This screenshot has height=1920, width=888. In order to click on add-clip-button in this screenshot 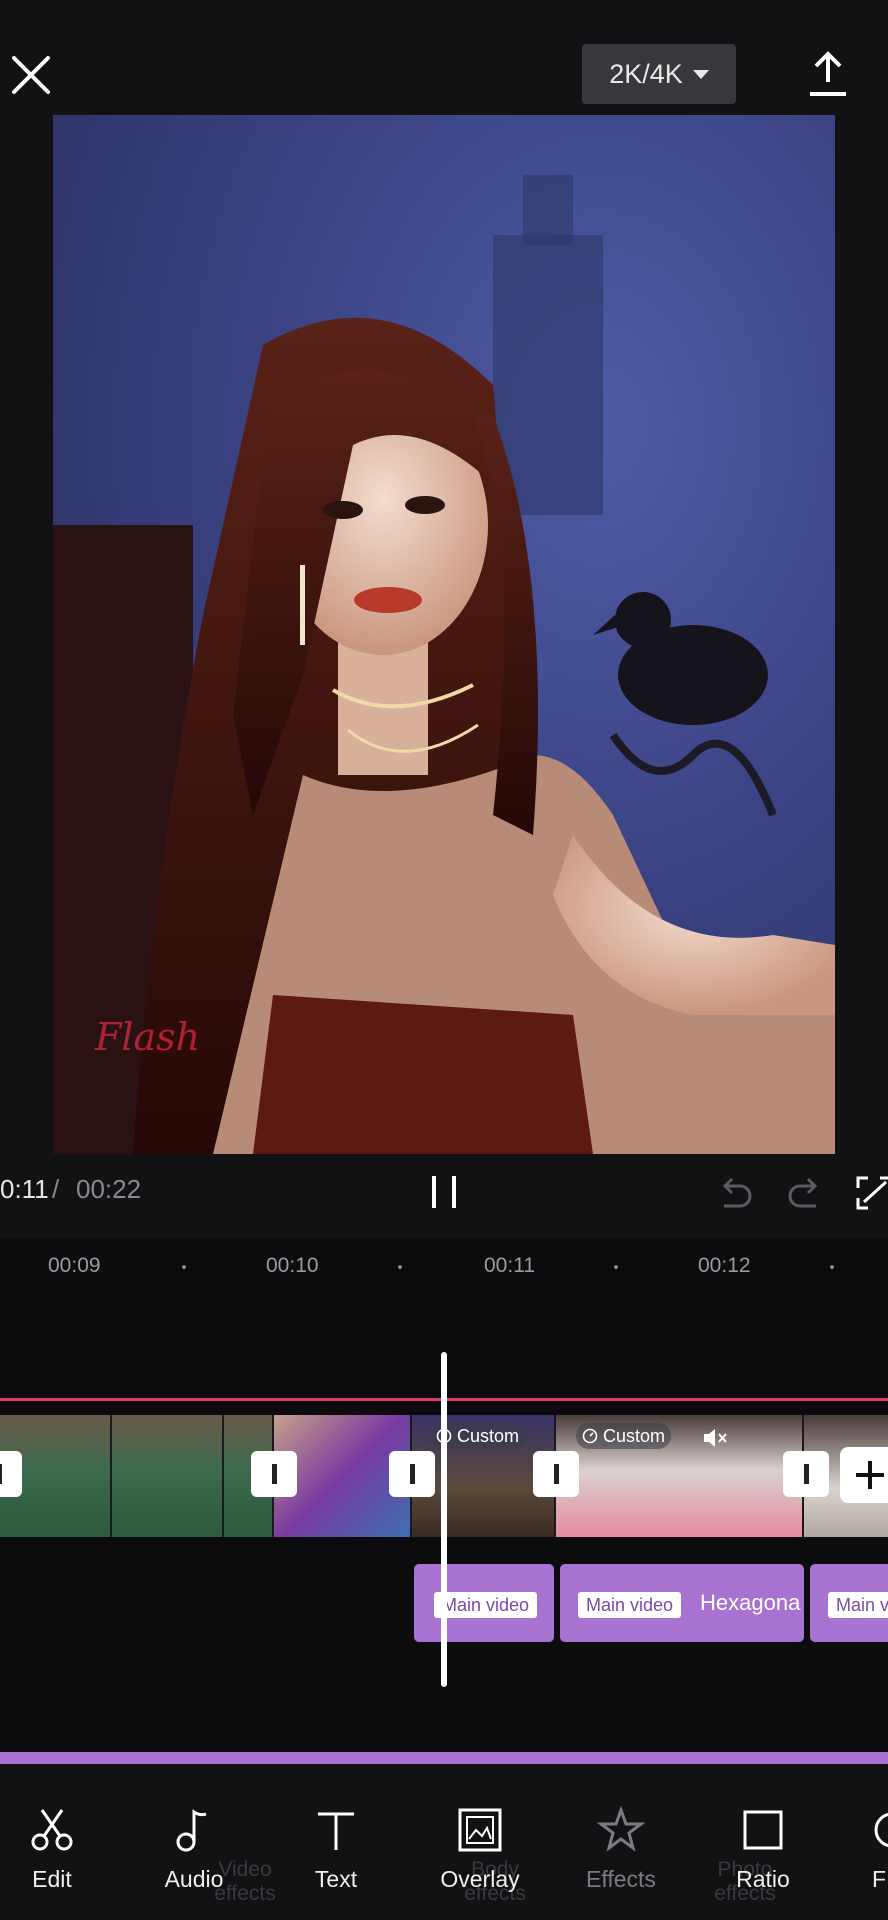, I will do `click(864, 1475)`.